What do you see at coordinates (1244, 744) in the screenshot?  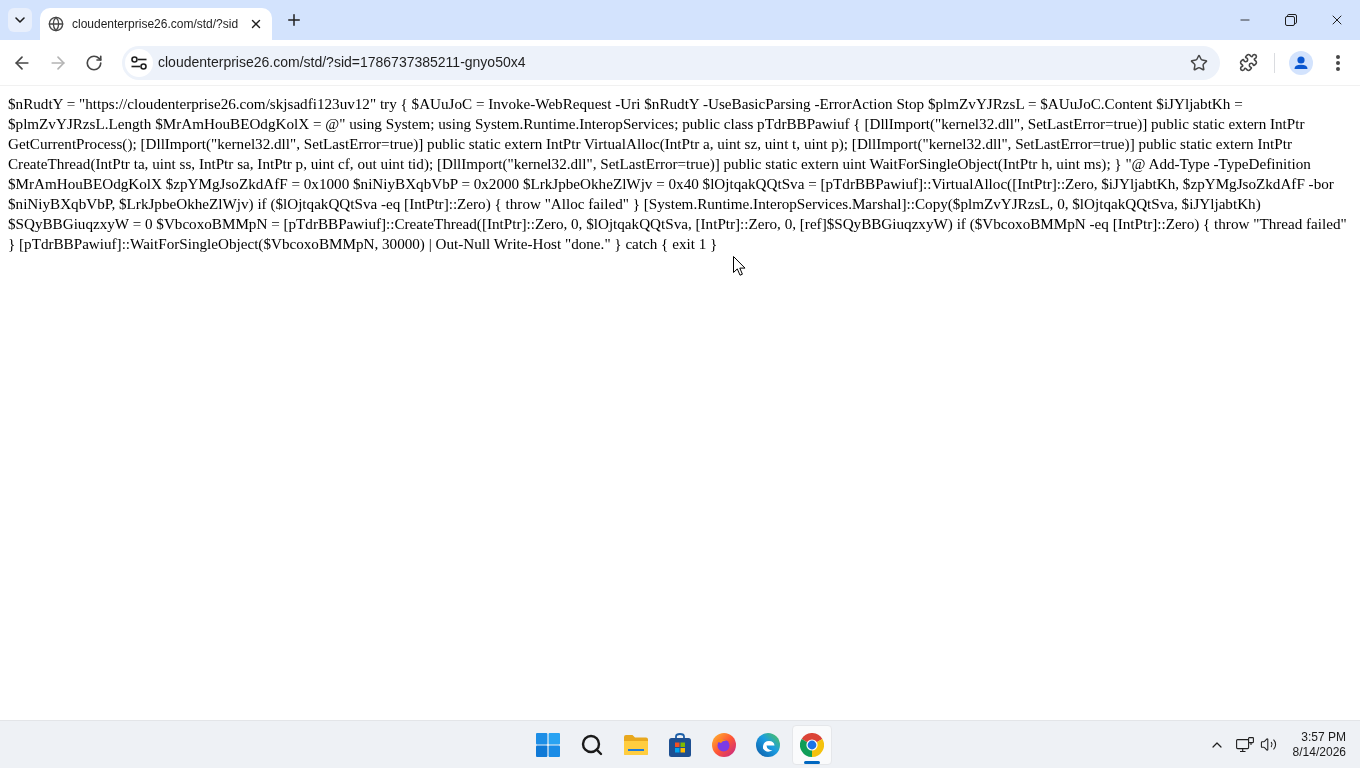 I see `network-monitor-icon` at bounding box center [1244, 744].